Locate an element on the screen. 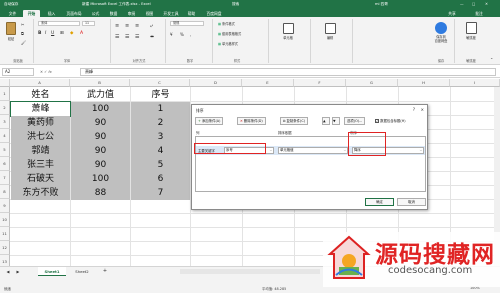 The image size is (500, 293). fx-icon: ✕ ✓ fx is located at coordinates (58, 72).